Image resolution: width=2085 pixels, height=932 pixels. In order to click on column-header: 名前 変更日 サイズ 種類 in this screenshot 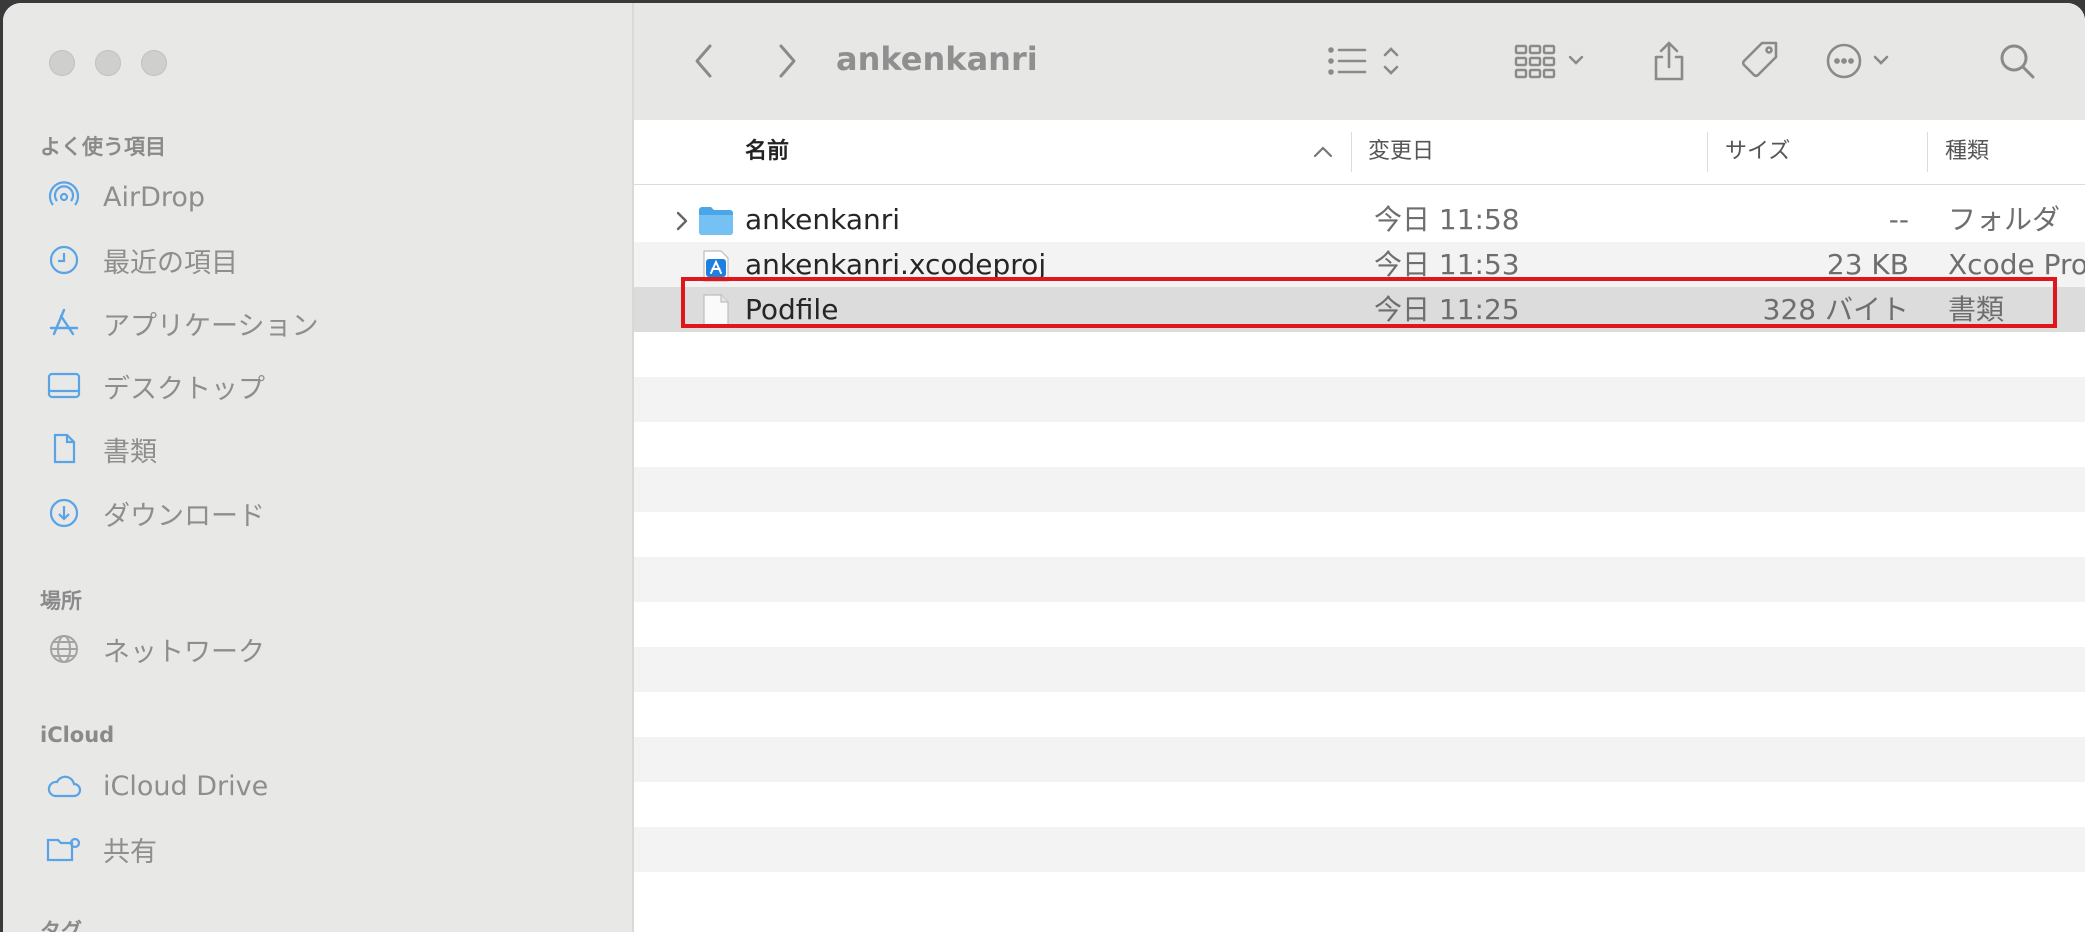, I will do `click(1359, 152)`.